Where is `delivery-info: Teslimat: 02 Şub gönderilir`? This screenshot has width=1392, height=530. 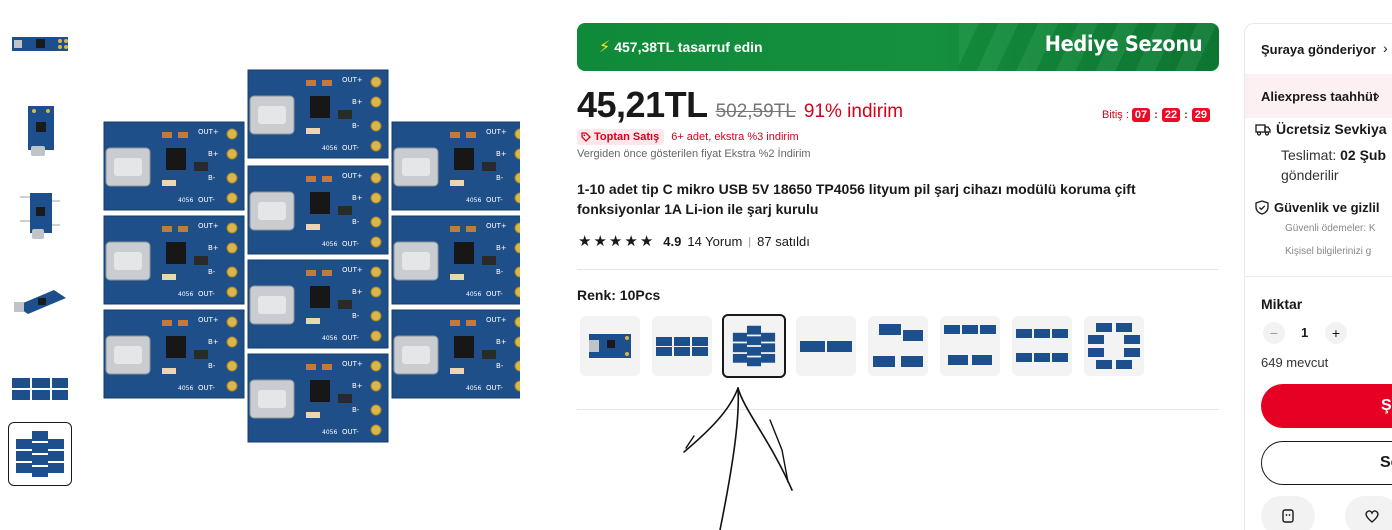 delivery-info: Teslimat: 02 Şub gönderilir is located at coordinates (1333, 165).